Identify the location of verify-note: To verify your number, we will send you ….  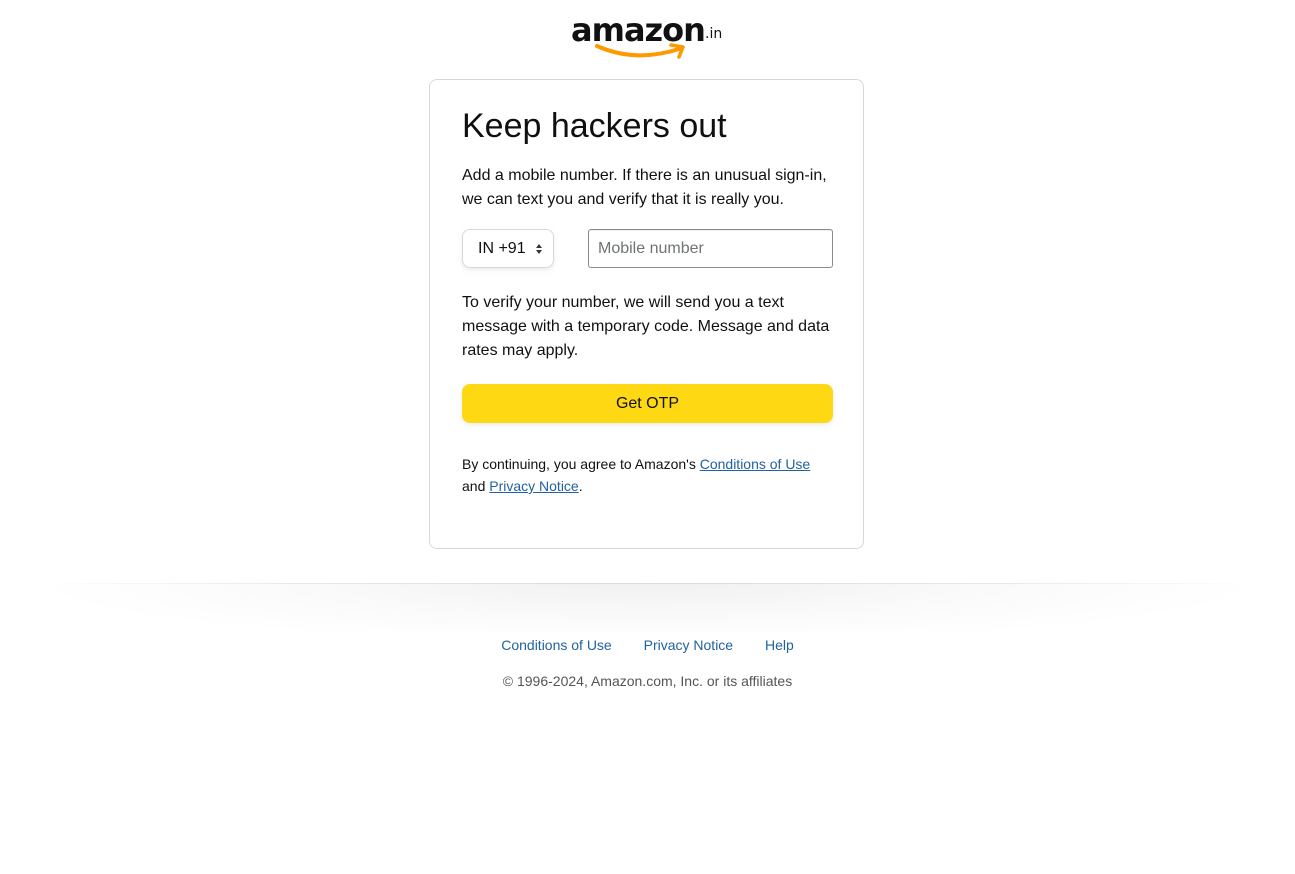
(646, 326).